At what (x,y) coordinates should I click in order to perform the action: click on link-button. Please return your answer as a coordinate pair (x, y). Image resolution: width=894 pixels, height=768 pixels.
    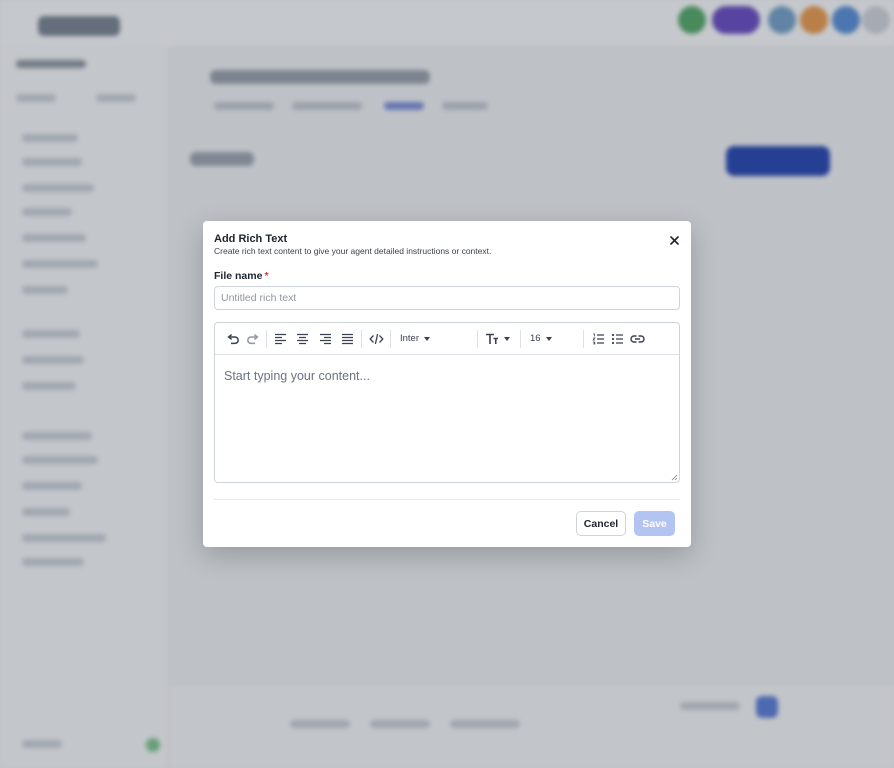
    Looking at the image, I should click on (637, 338).